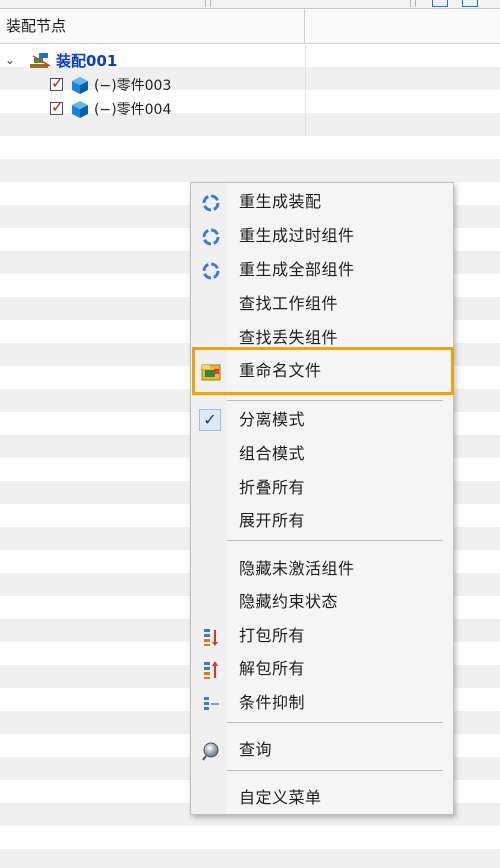 The image size is (500, 868). What do you see at coordinates (322, 420) in the screenshot?
I see `menu-item-separate-mode: ✓ 分离模式` at bounding box center [322, 420].